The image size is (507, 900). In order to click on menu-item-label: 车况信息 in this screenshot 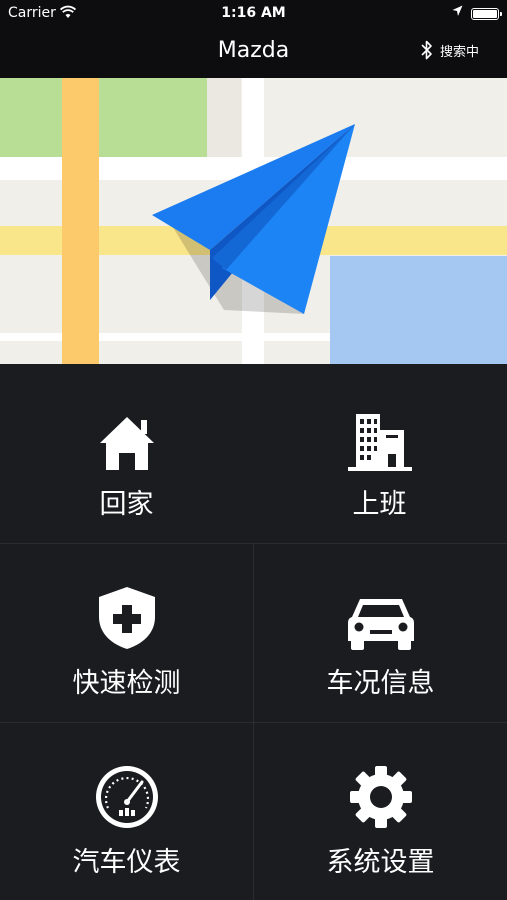, I will do `click(380, 683)`.